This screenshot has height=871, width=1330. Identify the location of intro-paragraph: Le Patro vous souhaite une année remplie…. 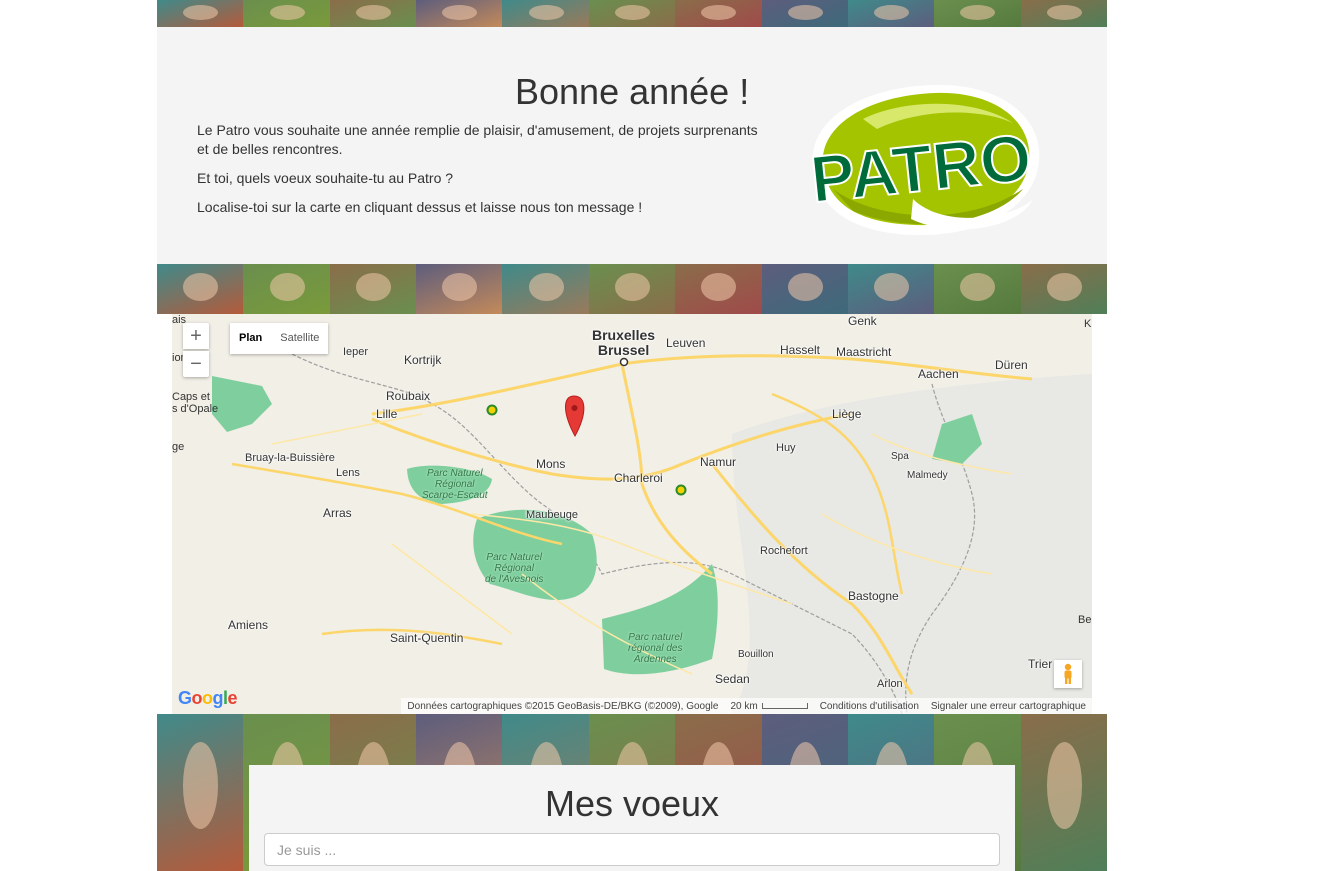
(477, 139).